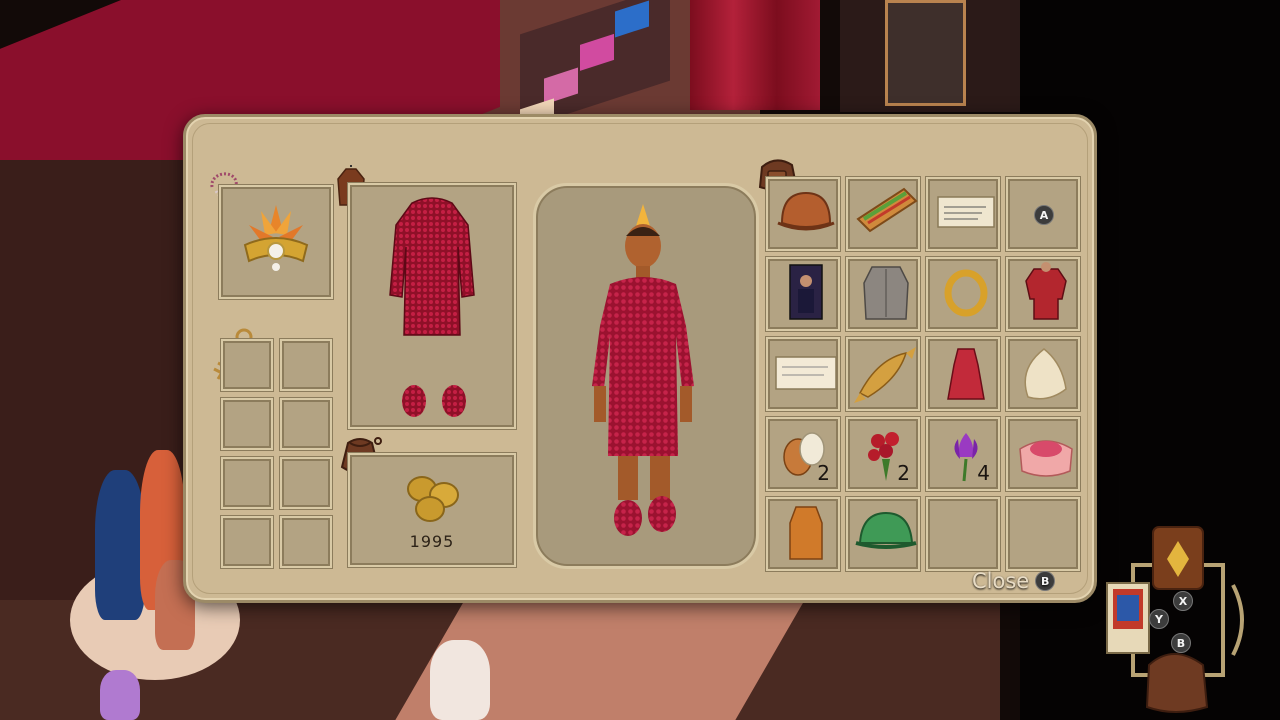 Image resolution: width=1280 pixels, height=720 pixels. I want to click on x-button-icon: X, so click(1183, 601).